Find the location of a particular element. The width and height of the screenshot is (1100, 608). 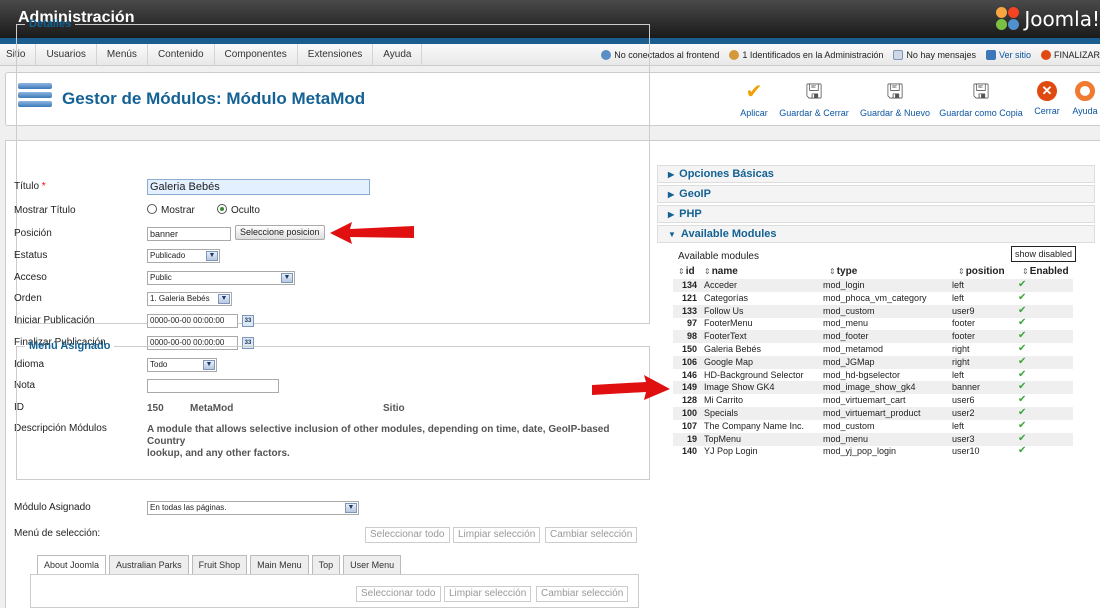

status-select: Publicado ▼ is located at coordinates (183, 256).